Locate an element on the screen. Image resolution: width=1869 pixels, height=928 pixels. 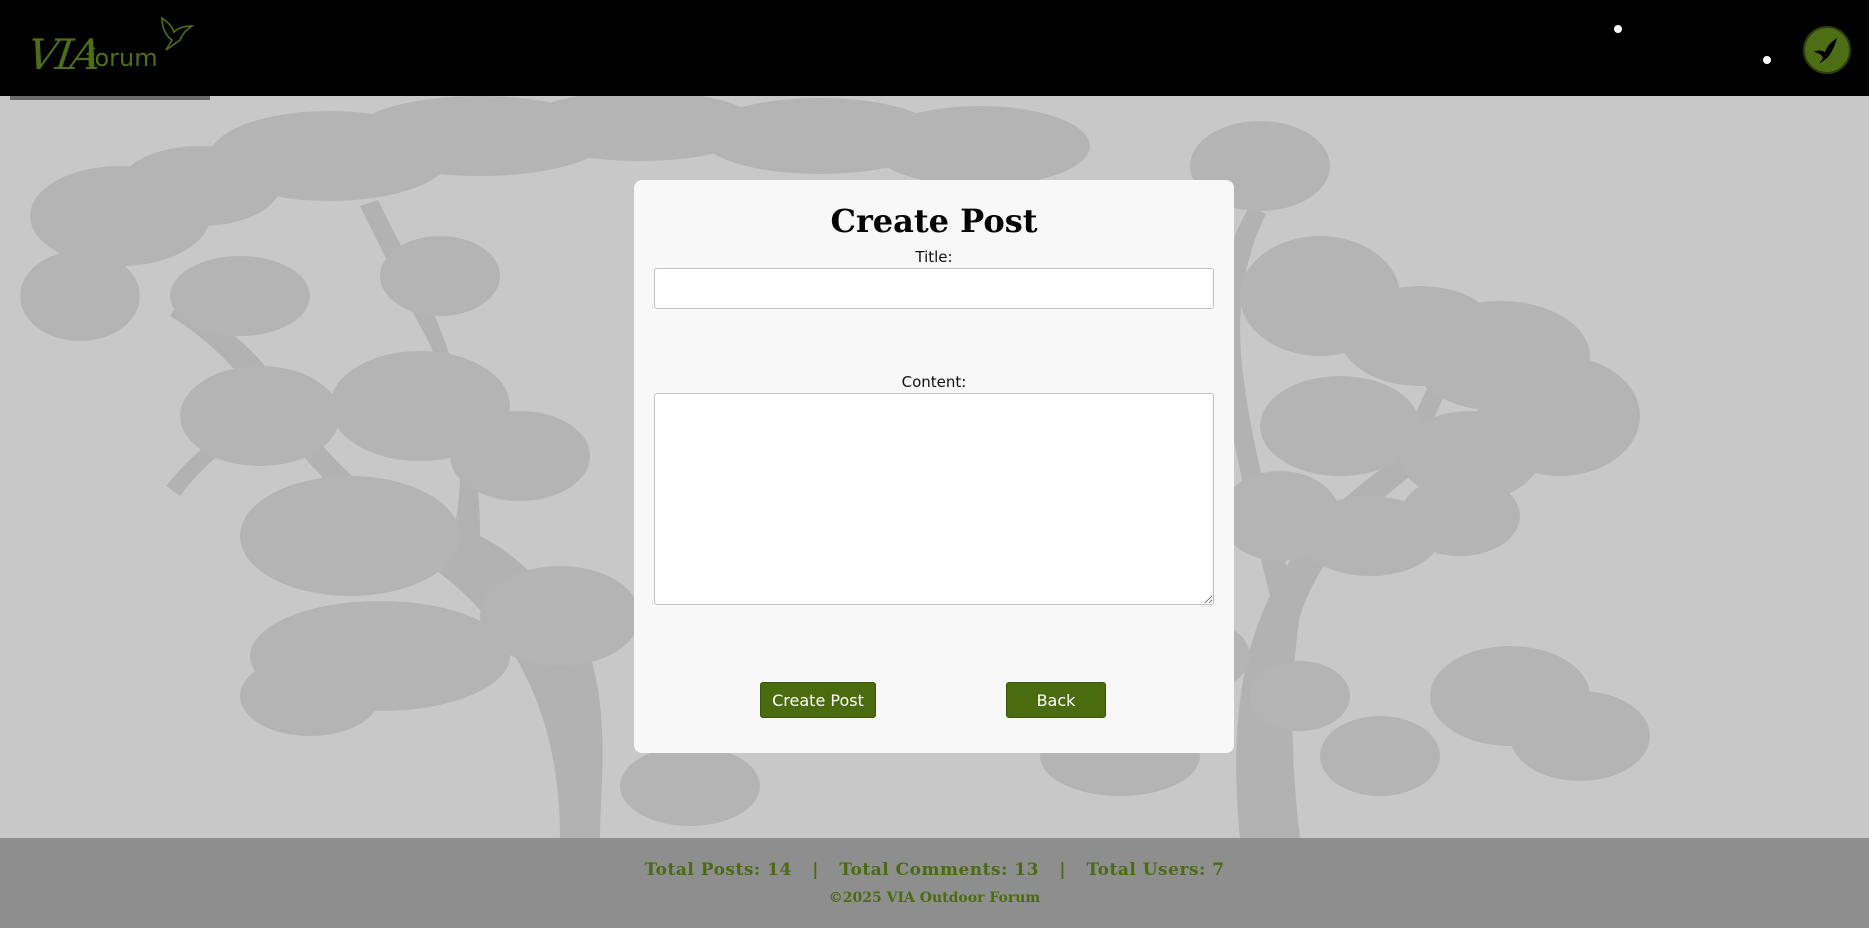
header-accent-bar is located at coordinates (110, 98).